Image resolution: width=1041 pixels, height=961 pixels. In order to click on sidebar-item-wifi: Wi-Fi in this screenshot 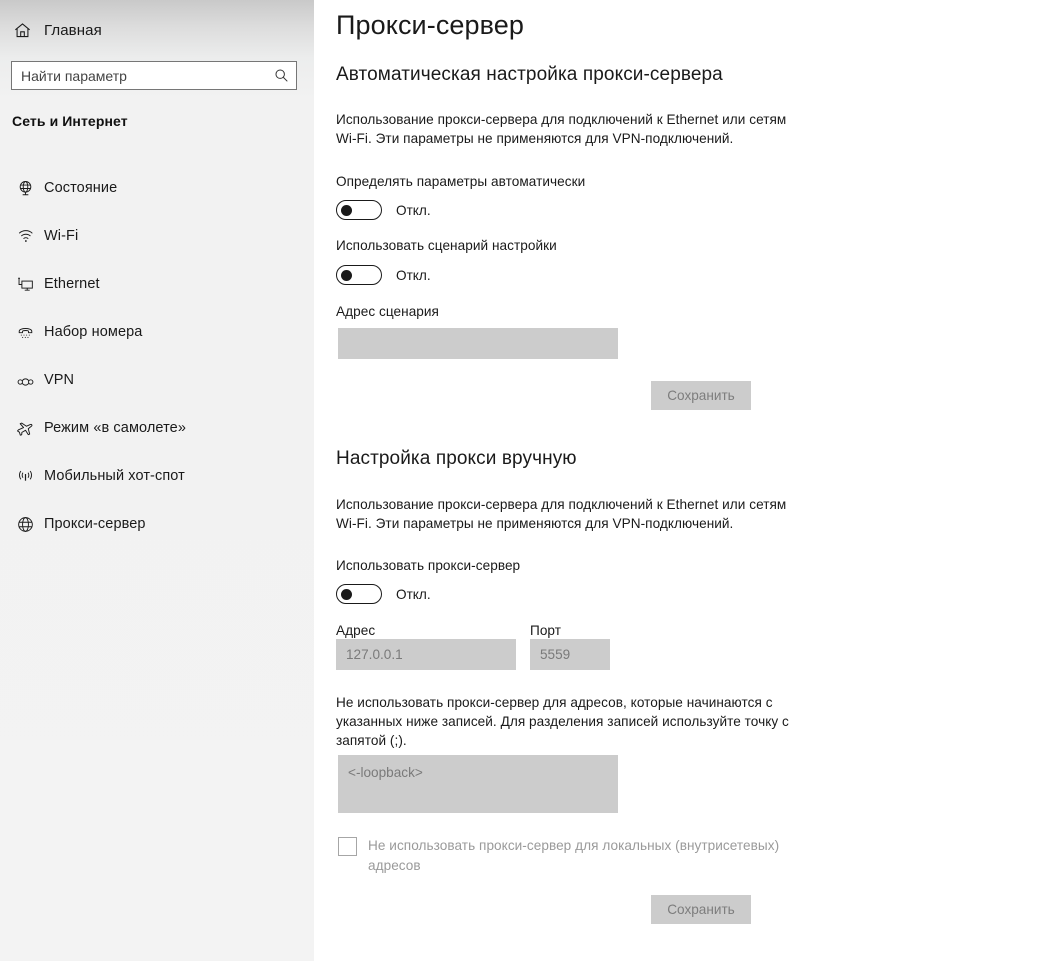, I will do `click(157, 236)`.